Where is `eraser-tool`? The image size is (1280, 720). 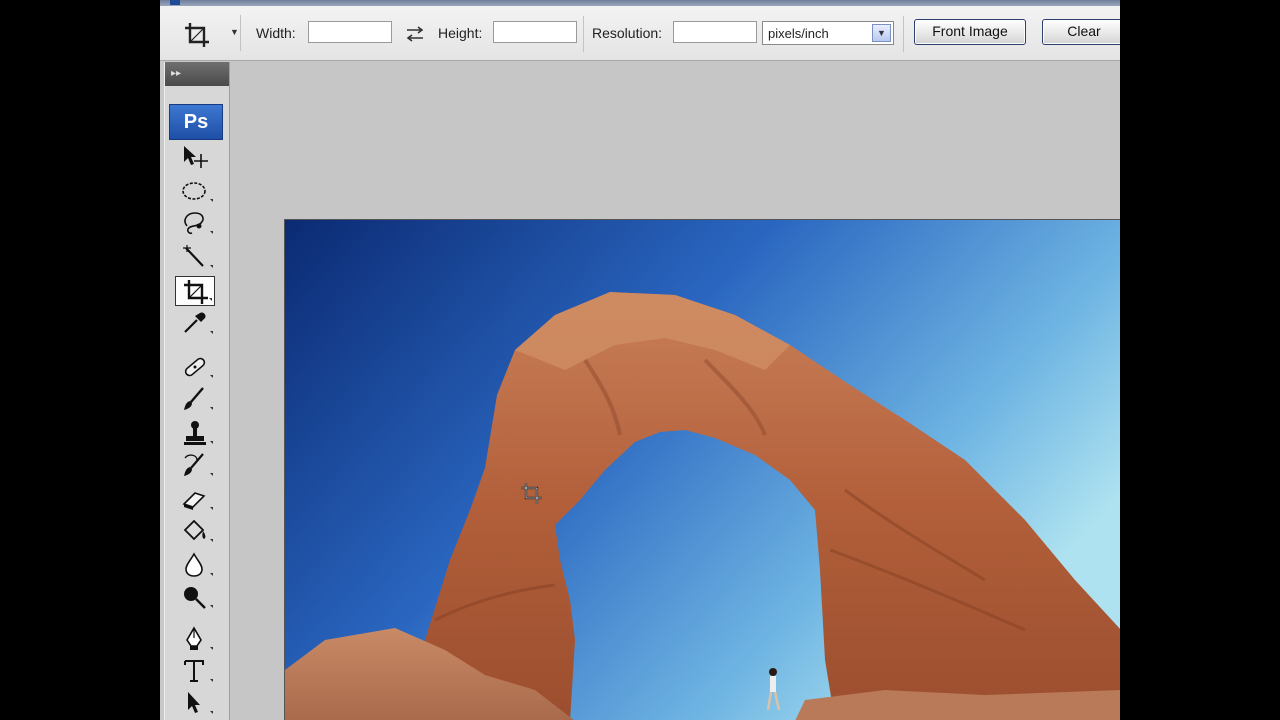
eraser-tool is located at coordinates (195, 499).